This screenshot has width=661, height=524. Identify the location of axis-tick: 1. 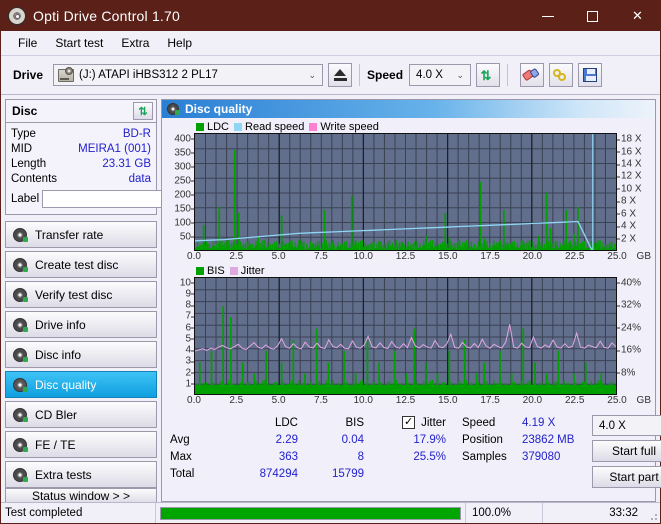
(189, 384).